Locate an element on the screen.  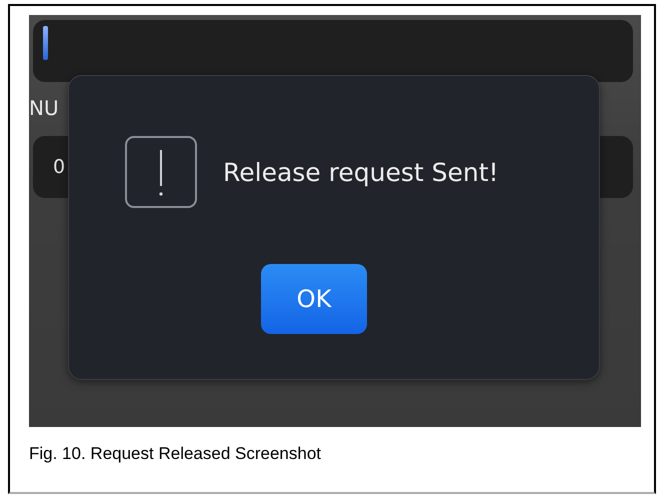
alert-icon is located at coordinates (161, 172).